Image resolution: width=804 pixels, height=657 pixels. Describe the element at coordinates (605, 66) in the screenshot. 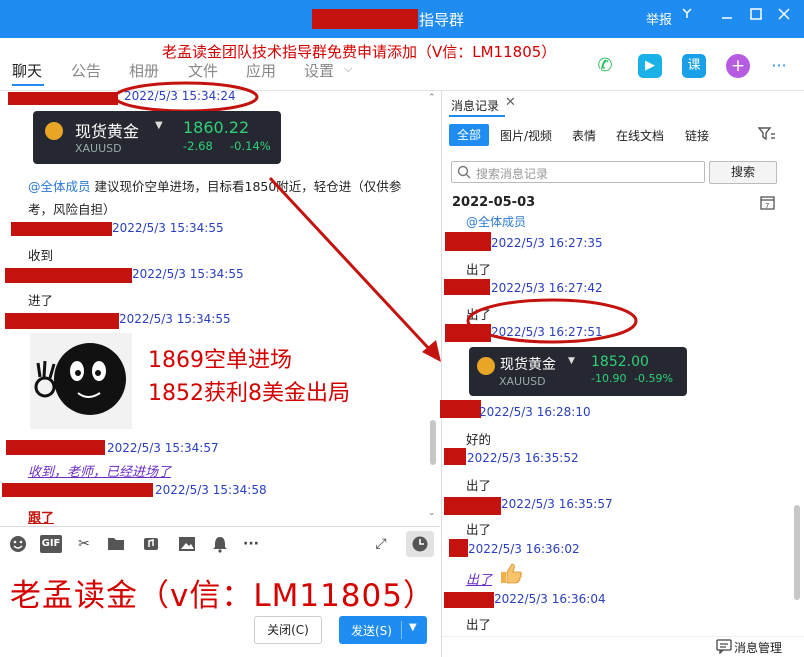

I see `phone-icon: ✆` at that location.